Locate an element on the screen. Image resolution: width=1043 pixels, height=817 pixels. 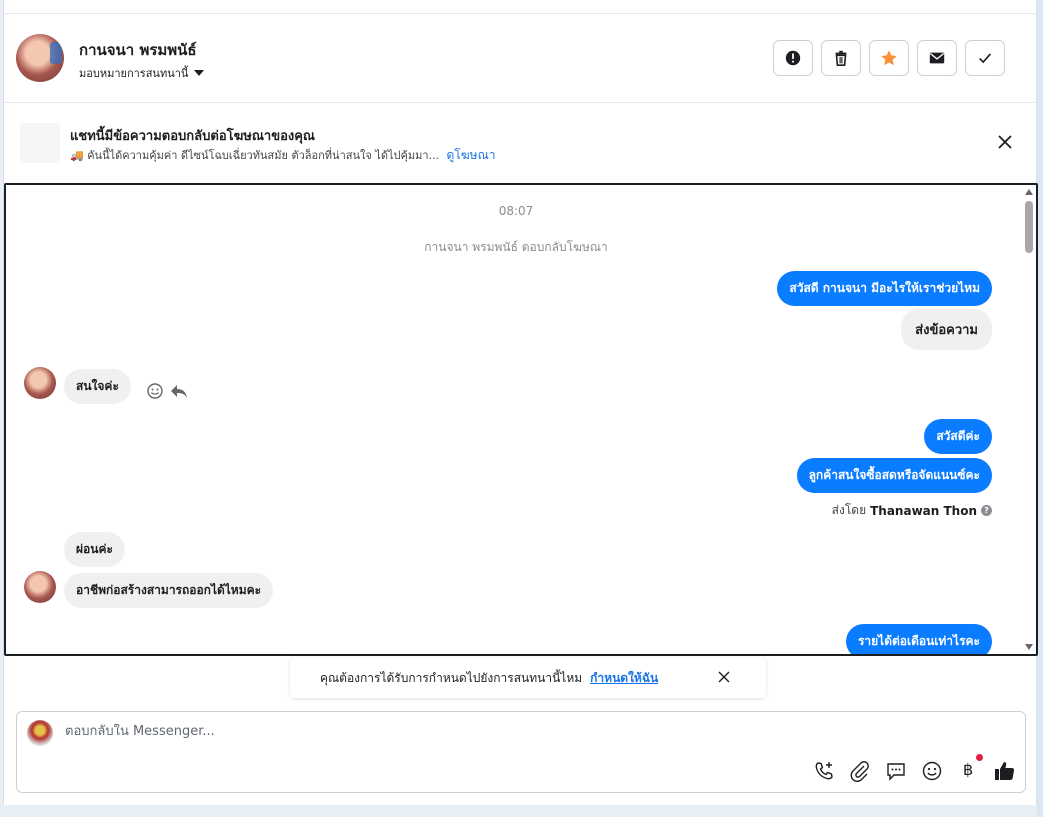
attachment-icon is located at coordinates (860, 771).